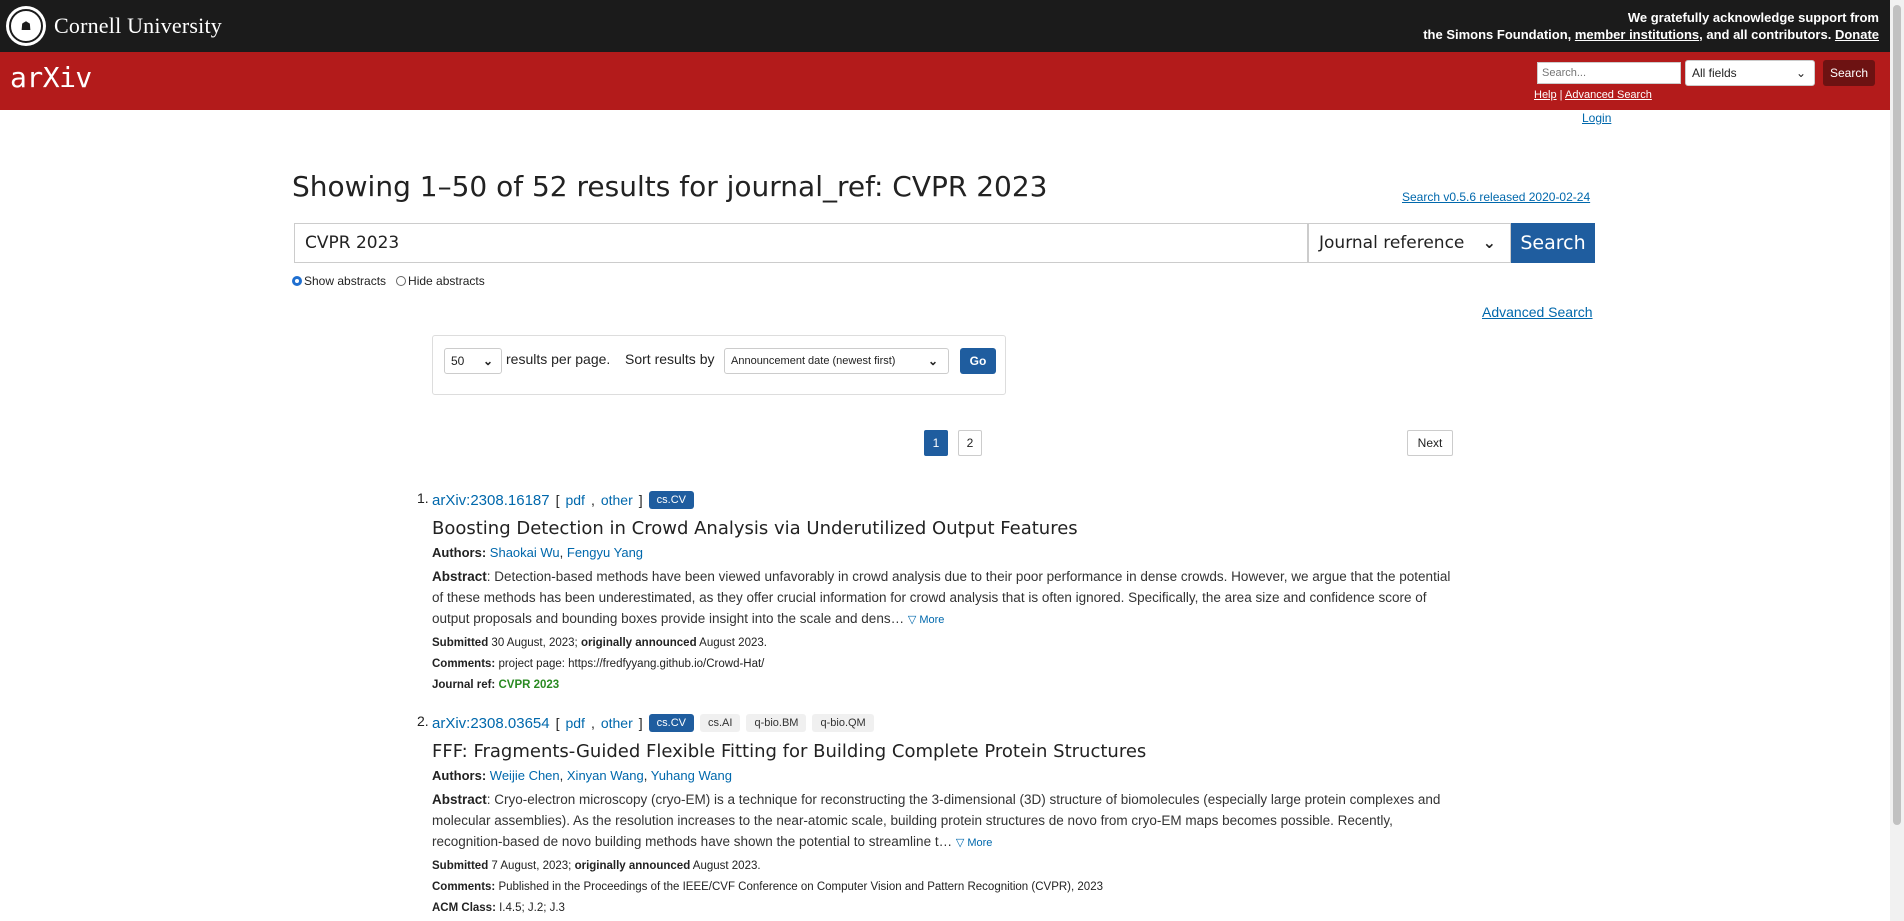 The width and height of the screenshot is (1904, 921). I want to click on author-link: Xinyan Wang, so click(605, 775).